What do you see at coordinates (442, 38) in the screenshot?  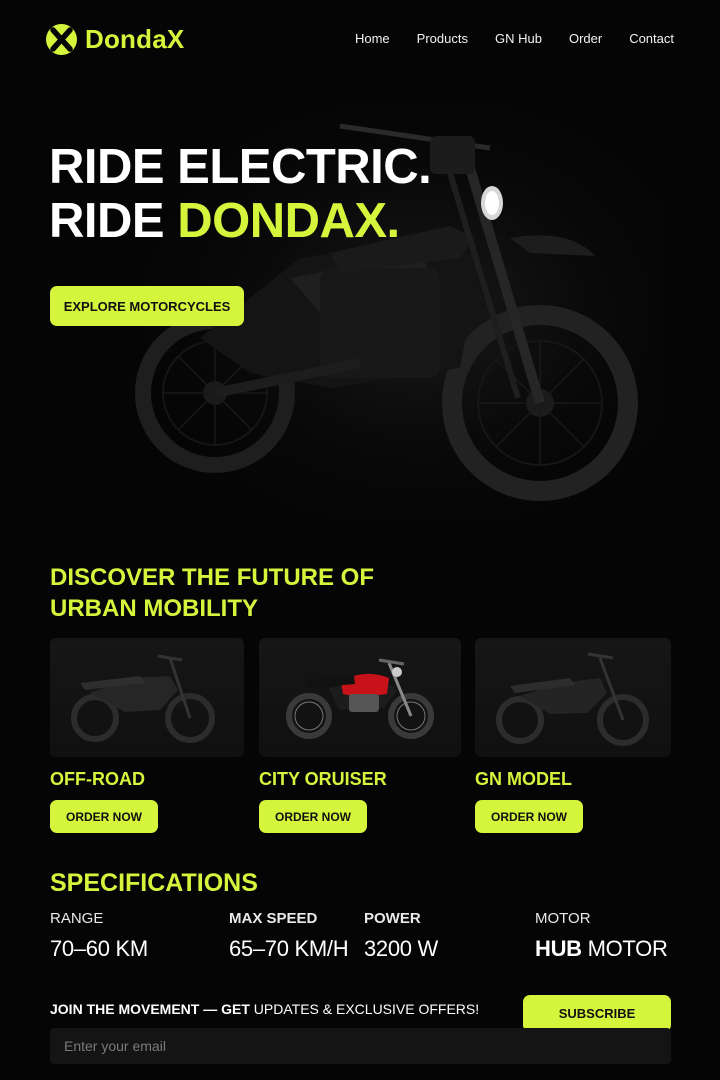 I see `nav-products: Products` at bounding box center [442, 38].